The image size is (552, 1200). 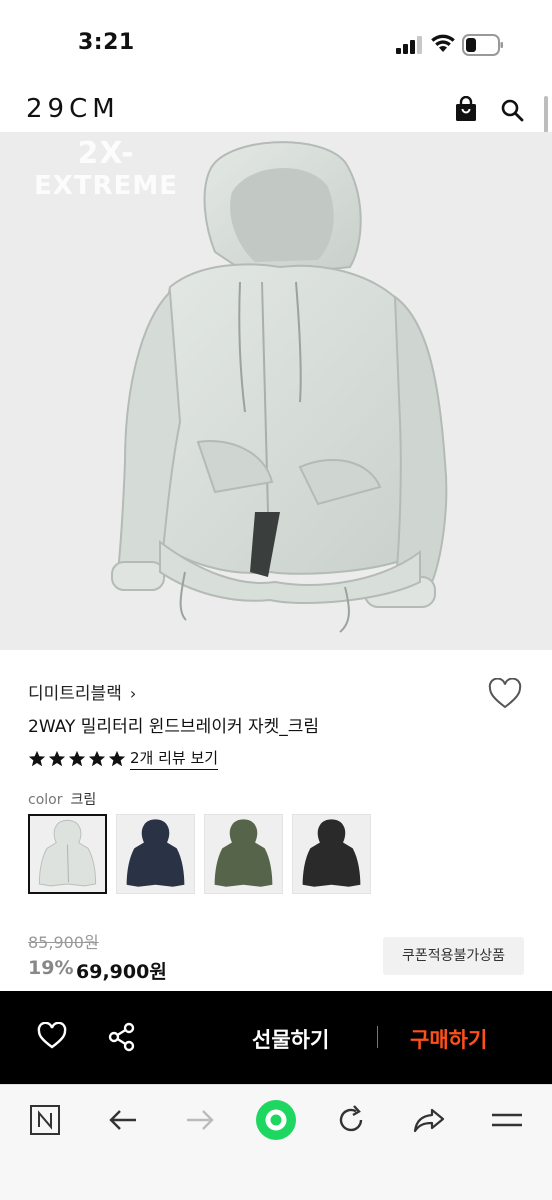 I want to click on status-time: 3:21, so click(x=106, y=42).